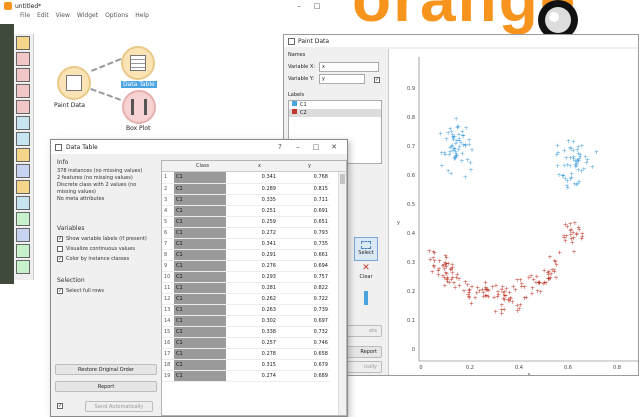  Describe the element at coordinates (304, 343) in the screenshot. I see `y-cell: 0.746` at that location.